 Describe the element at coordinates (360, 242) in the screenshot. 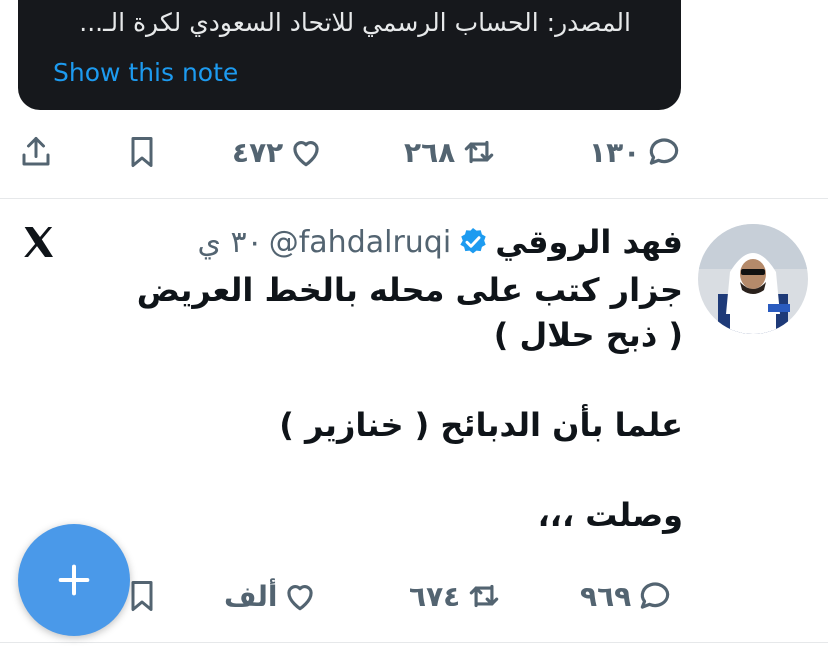

I see `author-handle: @fahdalruqi` at that location.